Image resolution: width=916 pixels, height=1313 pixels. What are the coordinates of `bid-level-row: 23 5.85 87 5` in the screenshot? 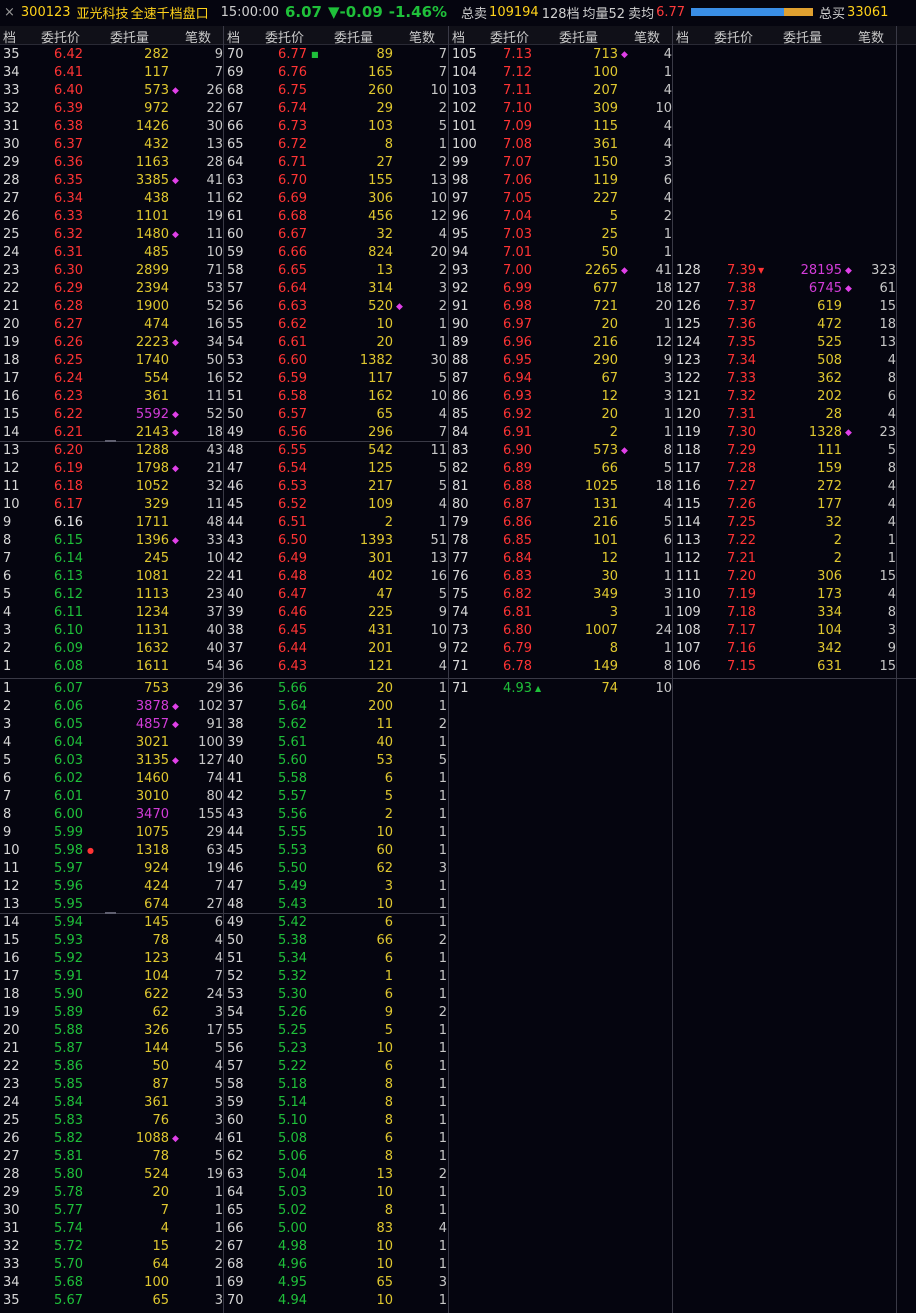 It's located at (112, 1085).